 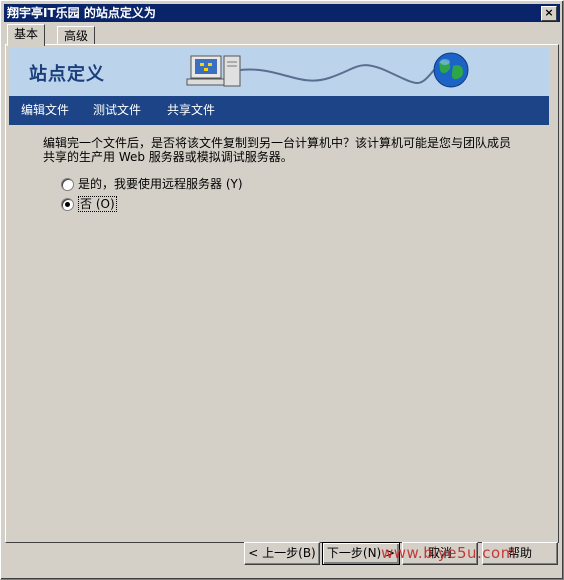 I want to click on cancel-button: 取消, so click(x=440, y=553).